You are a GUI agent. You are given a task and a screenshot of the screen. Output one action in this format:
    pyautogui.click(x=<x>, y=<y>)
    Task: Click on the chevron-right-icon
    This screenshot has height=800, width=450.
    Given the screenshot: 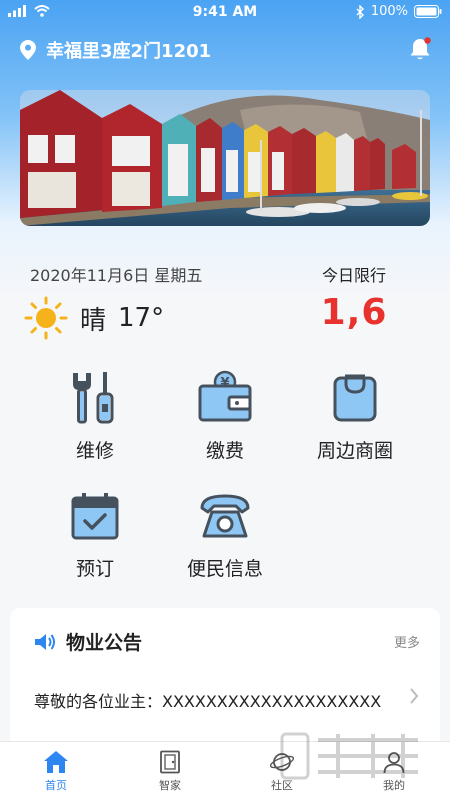 What is the action you would take?
    pyautogui.click(x=414, y=696)
    